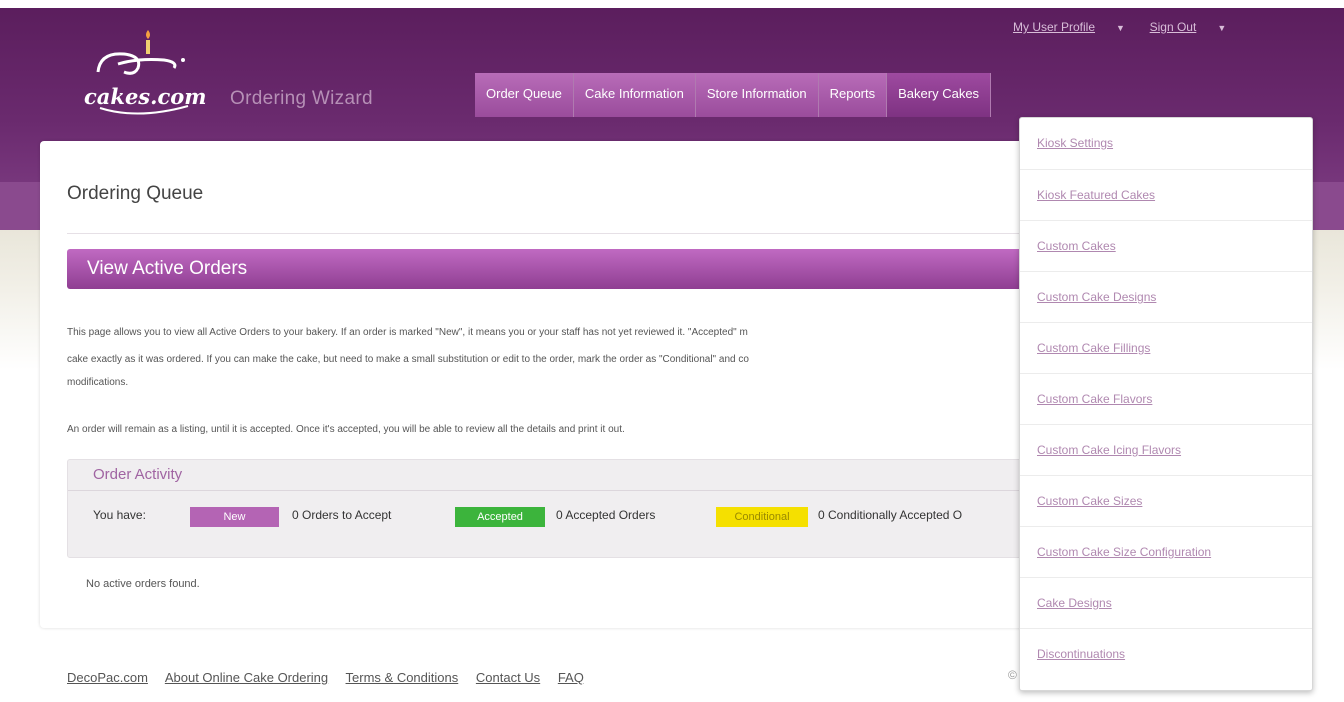 The width and height of the screenshot is (1344, 702). Describe the element at coordinates (138, 474) in the screenshot. I see `order-activity-title: Order Activity` at that location.